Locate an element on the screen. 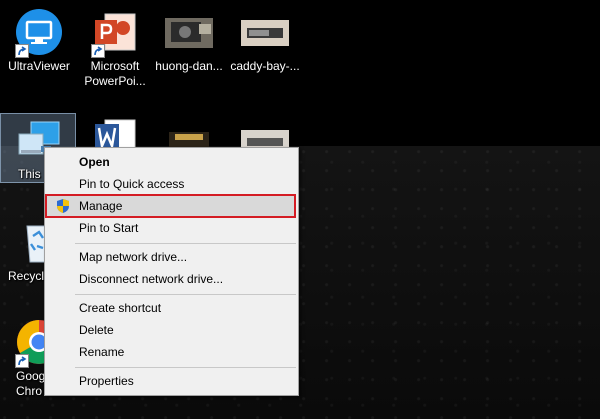 The height and width of the screenshot is (419, 600). menu-item-manage: Manage is located at coordinates (171, 206).